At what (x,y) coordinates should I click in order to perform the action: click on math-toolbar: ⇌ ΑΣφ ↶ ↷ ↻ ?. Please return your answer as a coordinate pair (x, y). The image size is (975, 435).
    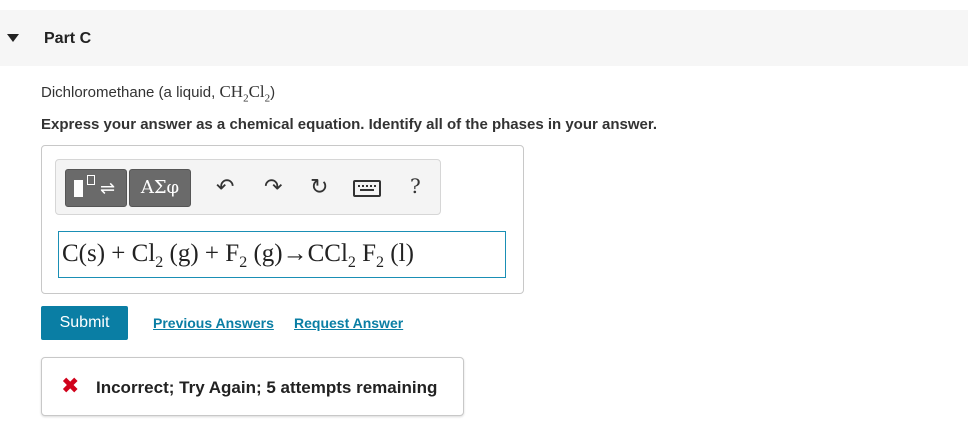
    Looking at the image, I should click on (248, 187).